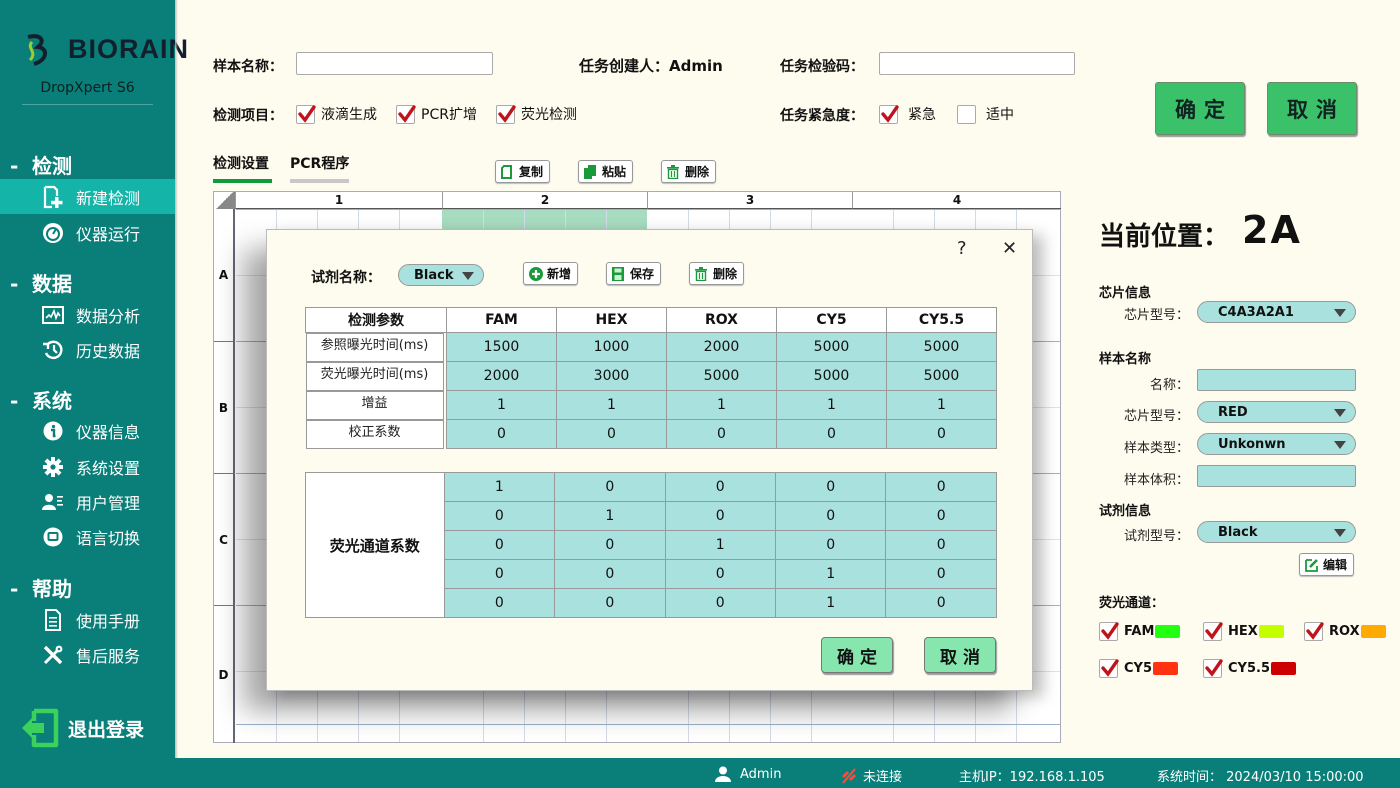 Image resolution: width=1400 pixels, height=788 pixels. I want to click on param-value-cell: 3000, so click(611, 376).